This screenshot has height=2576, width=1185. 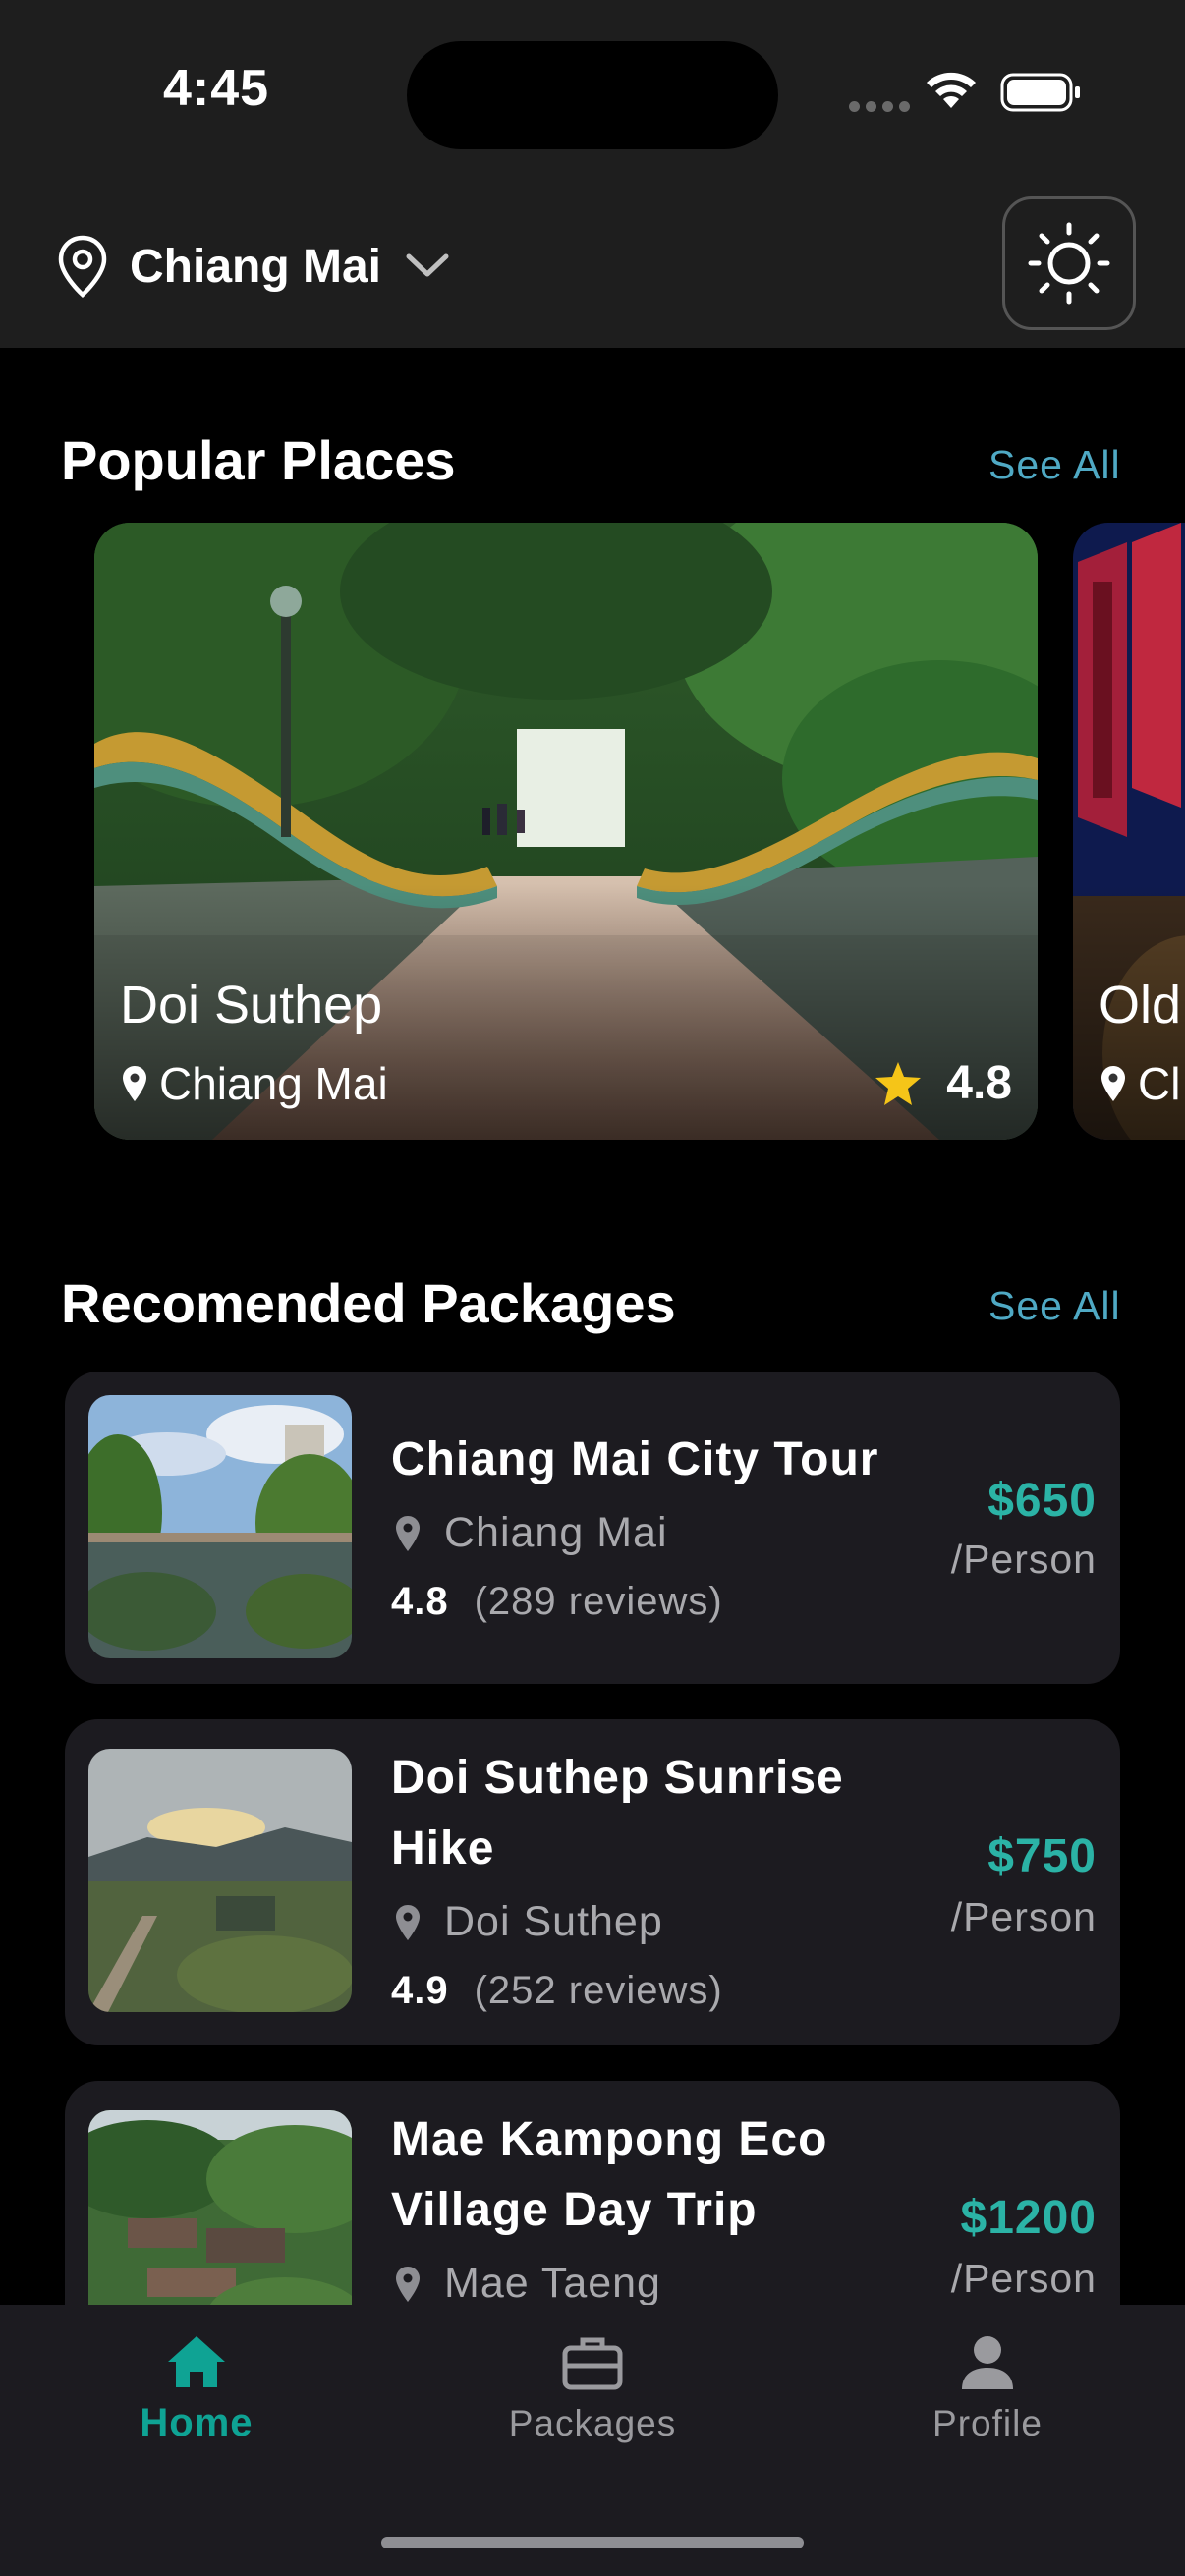 I want to click on package-title: Chiang Mai City Tour, so click(x=635, y=1459).